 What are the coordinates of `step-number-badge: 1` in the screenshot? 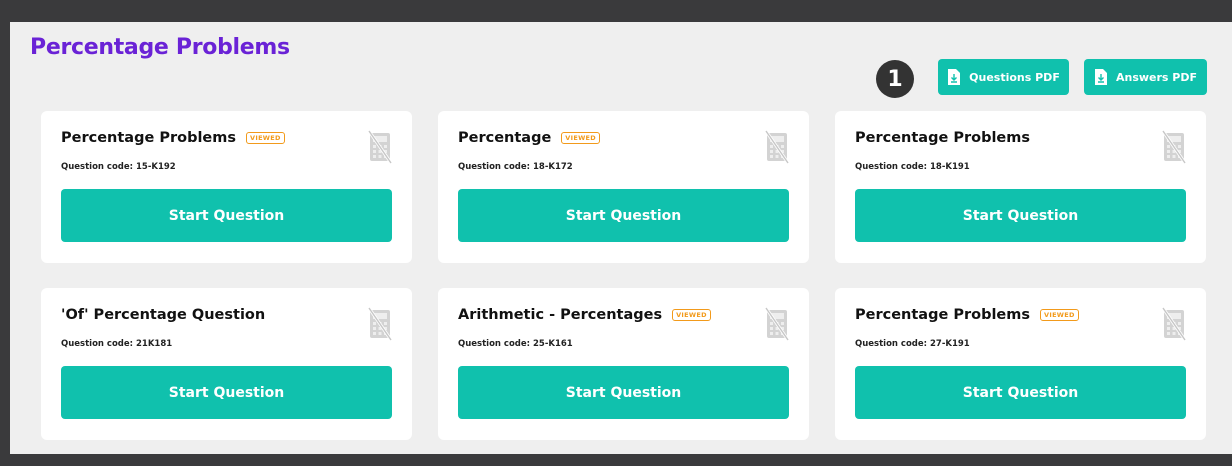 It's located at (895, 79).